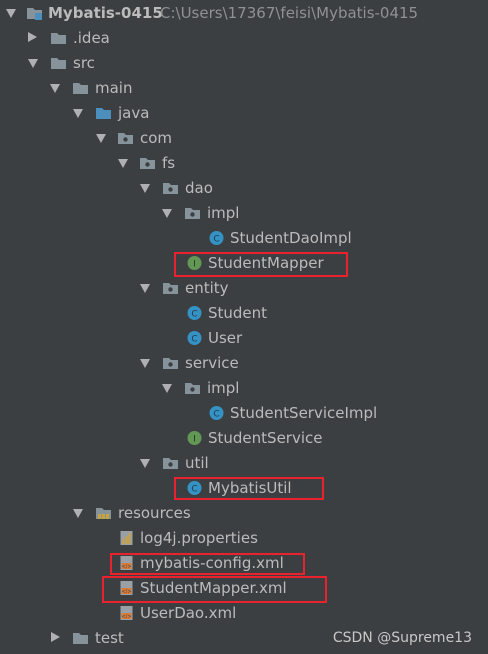 This screenshot has height=654, width=488. Describe the element at coordinates (244, 338) in the screenshot. I see `tree-row-user: C User` at that location.